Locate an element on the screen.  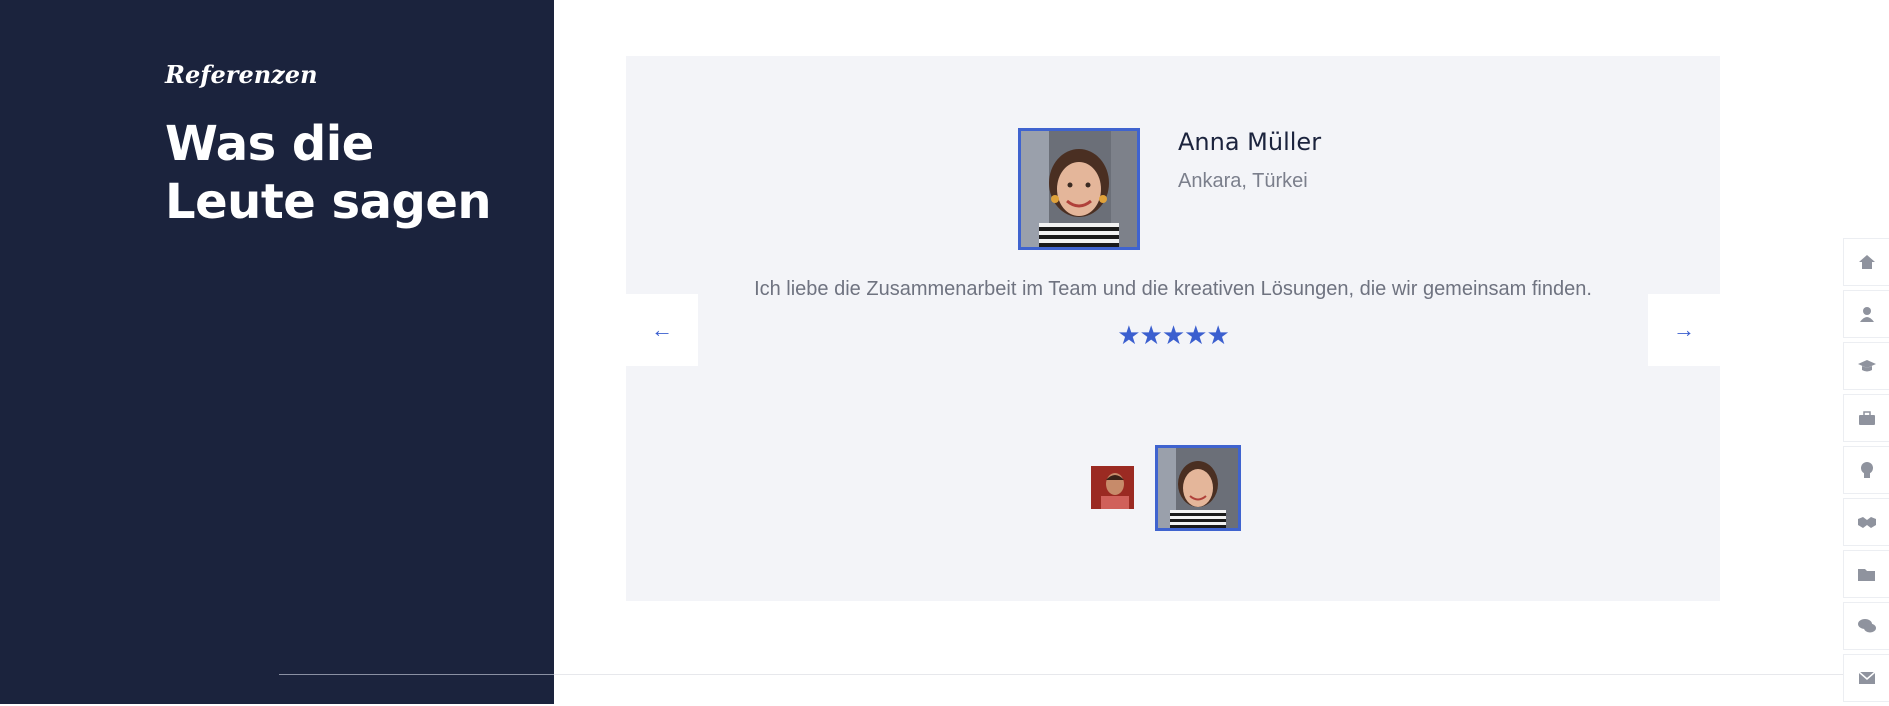
divider-line-accent is located at coordinates (416, 674).